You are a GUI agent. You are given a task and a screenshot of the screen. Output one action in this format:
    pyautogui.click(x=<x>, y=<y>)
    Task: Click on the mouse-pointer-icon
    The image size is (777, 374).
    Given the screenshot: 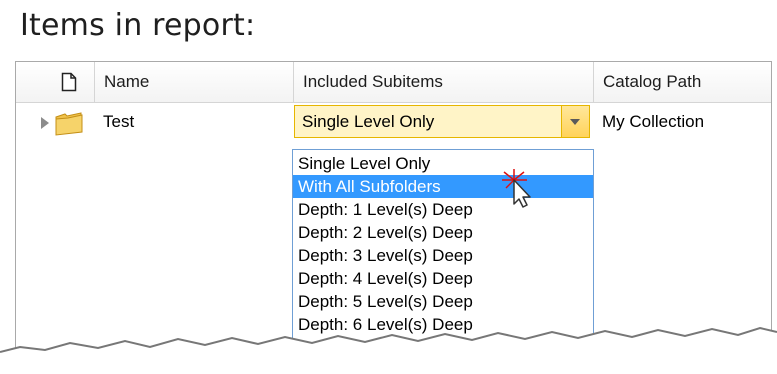 What is the action you would take?
    pyautogui.click(x=516, y=188)
    